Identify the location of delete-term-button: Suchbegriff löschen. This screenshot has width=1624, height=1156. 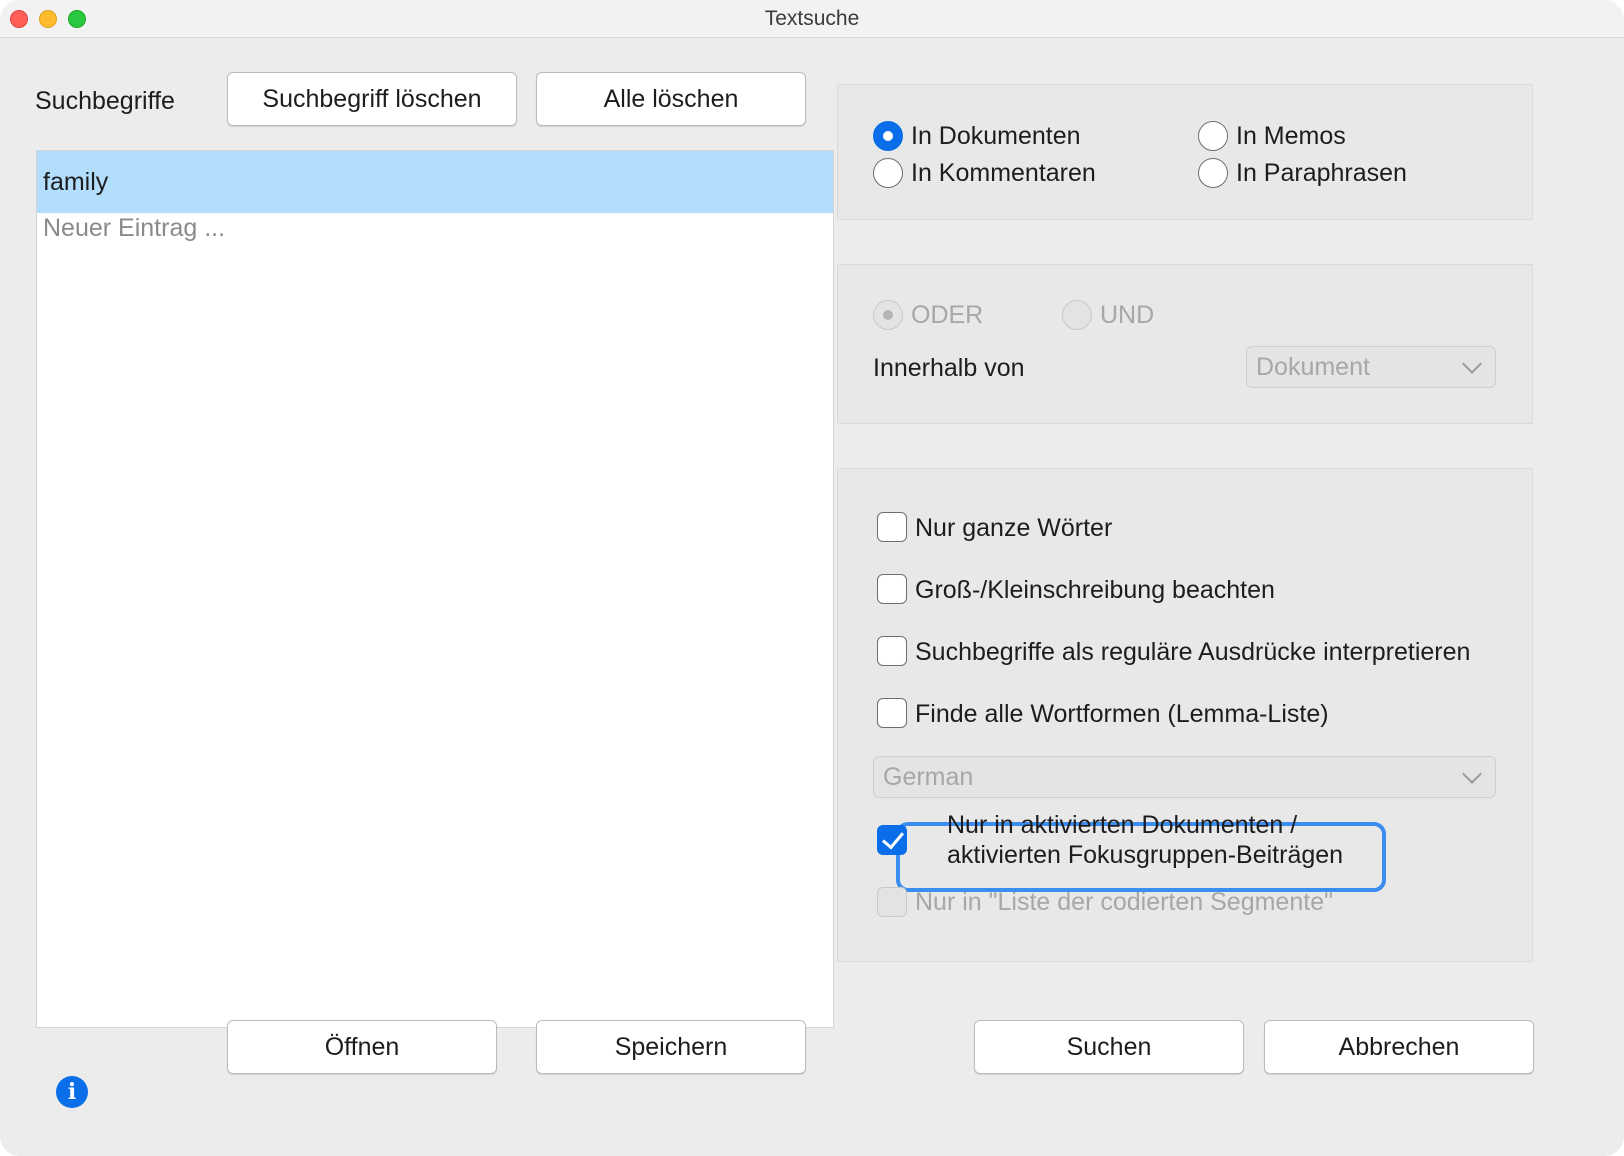
(372, 99).